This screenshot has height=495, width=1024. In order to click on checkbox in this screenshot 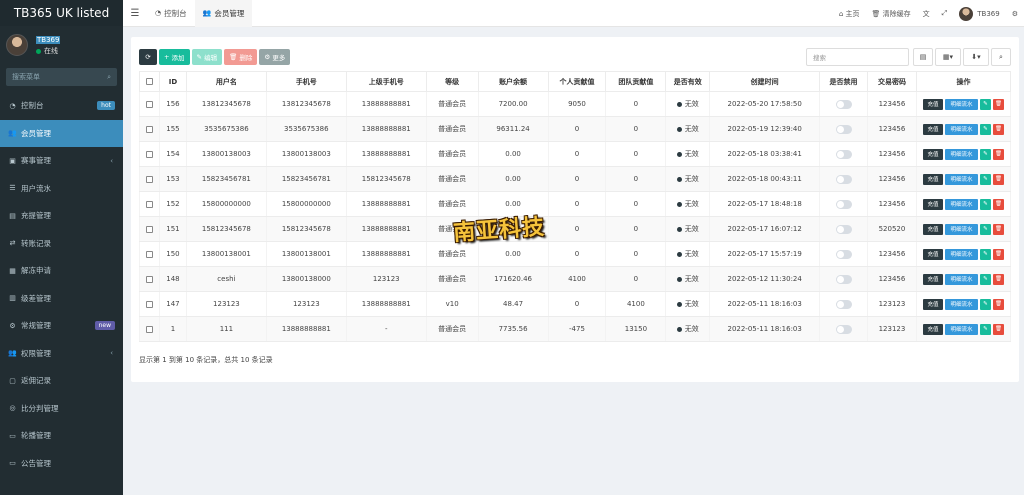, I will do `click(149, 81)`.